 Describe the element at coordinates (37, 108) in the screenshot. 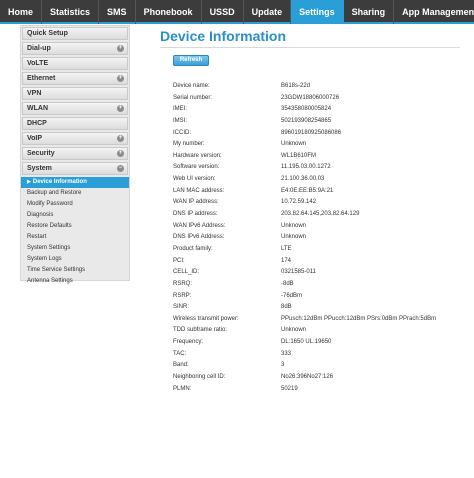

I see `sidebar-item-label: WLAN` at that location.